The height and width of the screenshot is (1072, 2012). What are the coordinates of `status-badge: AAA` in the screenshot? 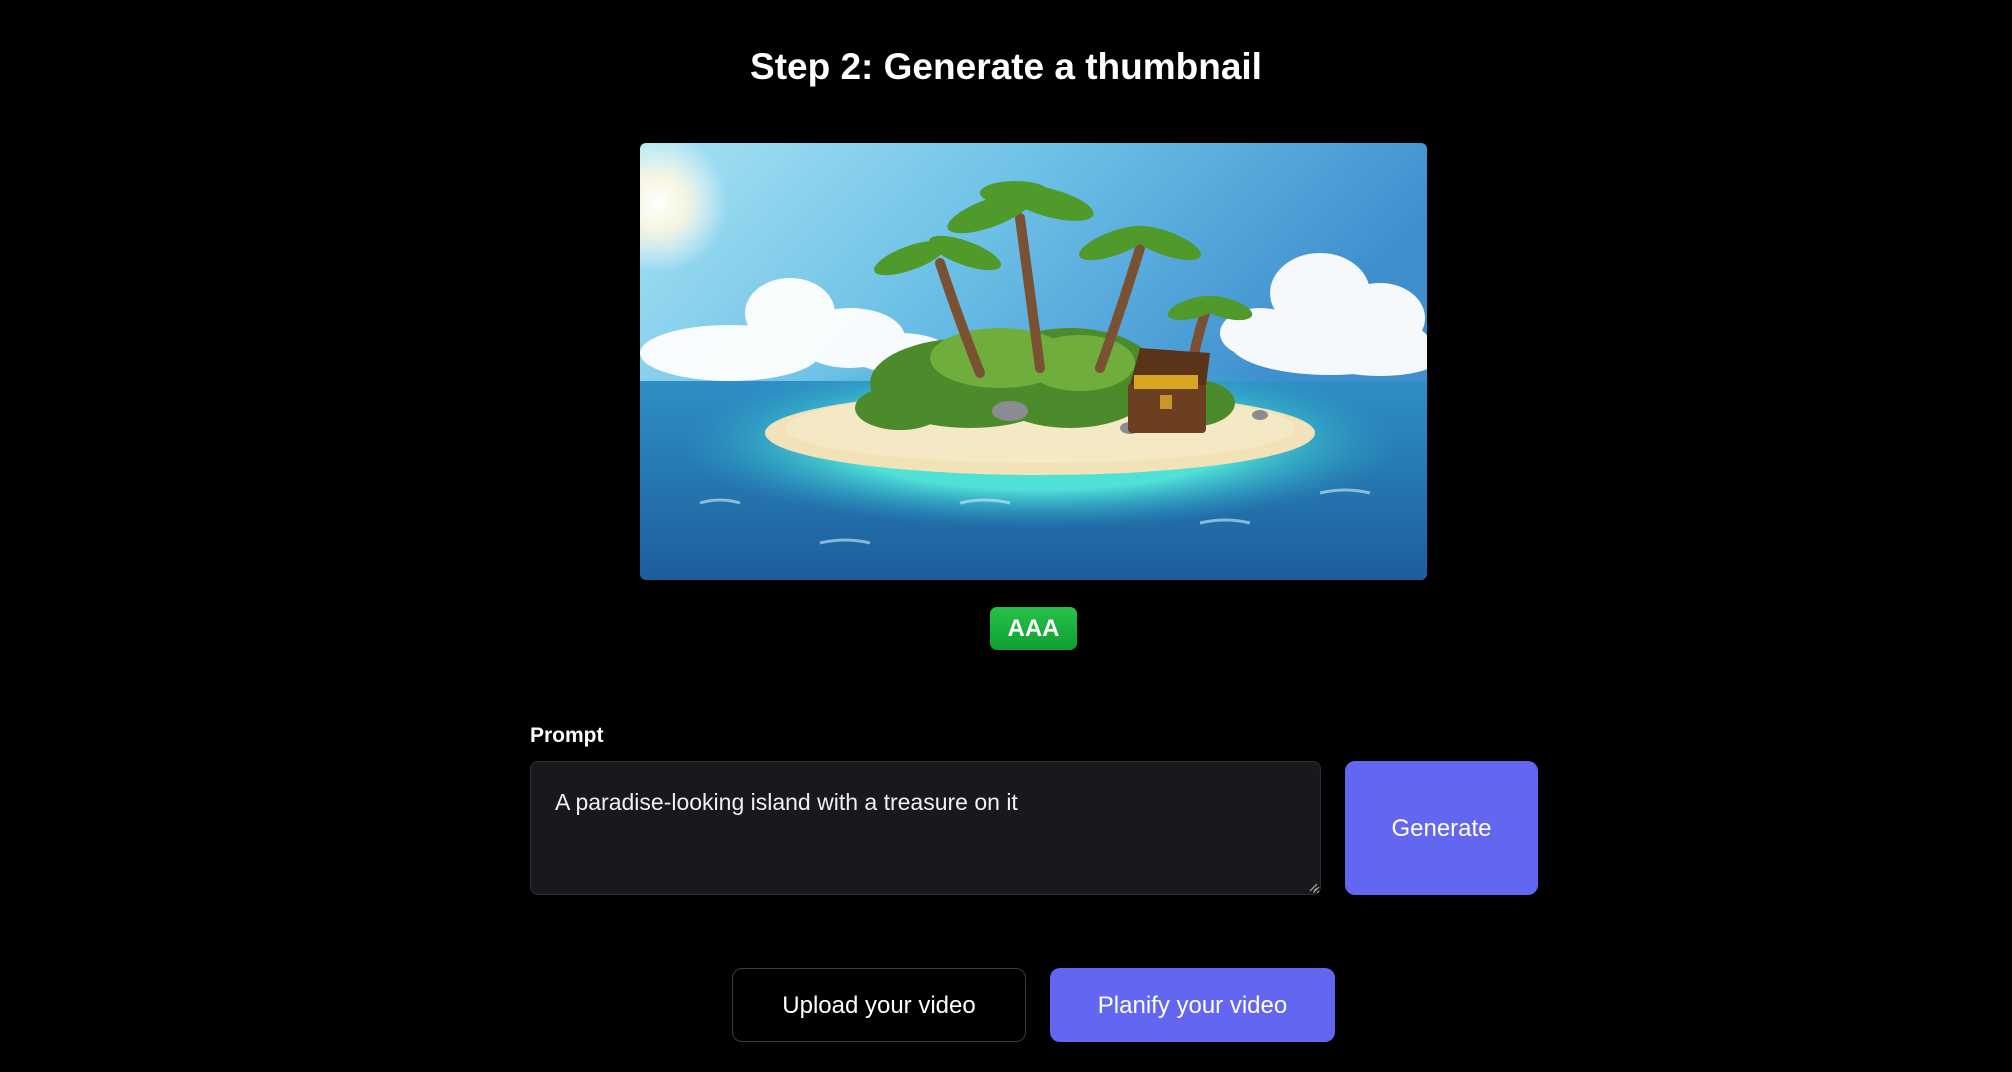 It's located at (1033, 628).